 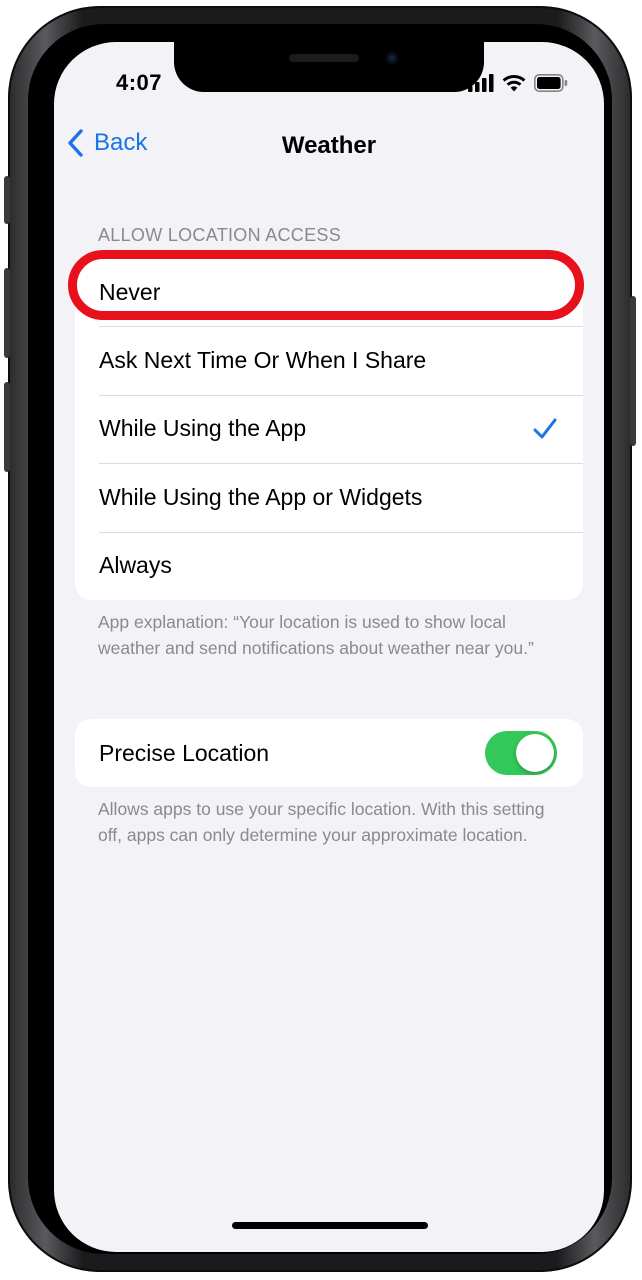 What do you see at coordinates (130, 291) in the screenshot?
I see `option-label: Never` at bounding box center [130, 291].